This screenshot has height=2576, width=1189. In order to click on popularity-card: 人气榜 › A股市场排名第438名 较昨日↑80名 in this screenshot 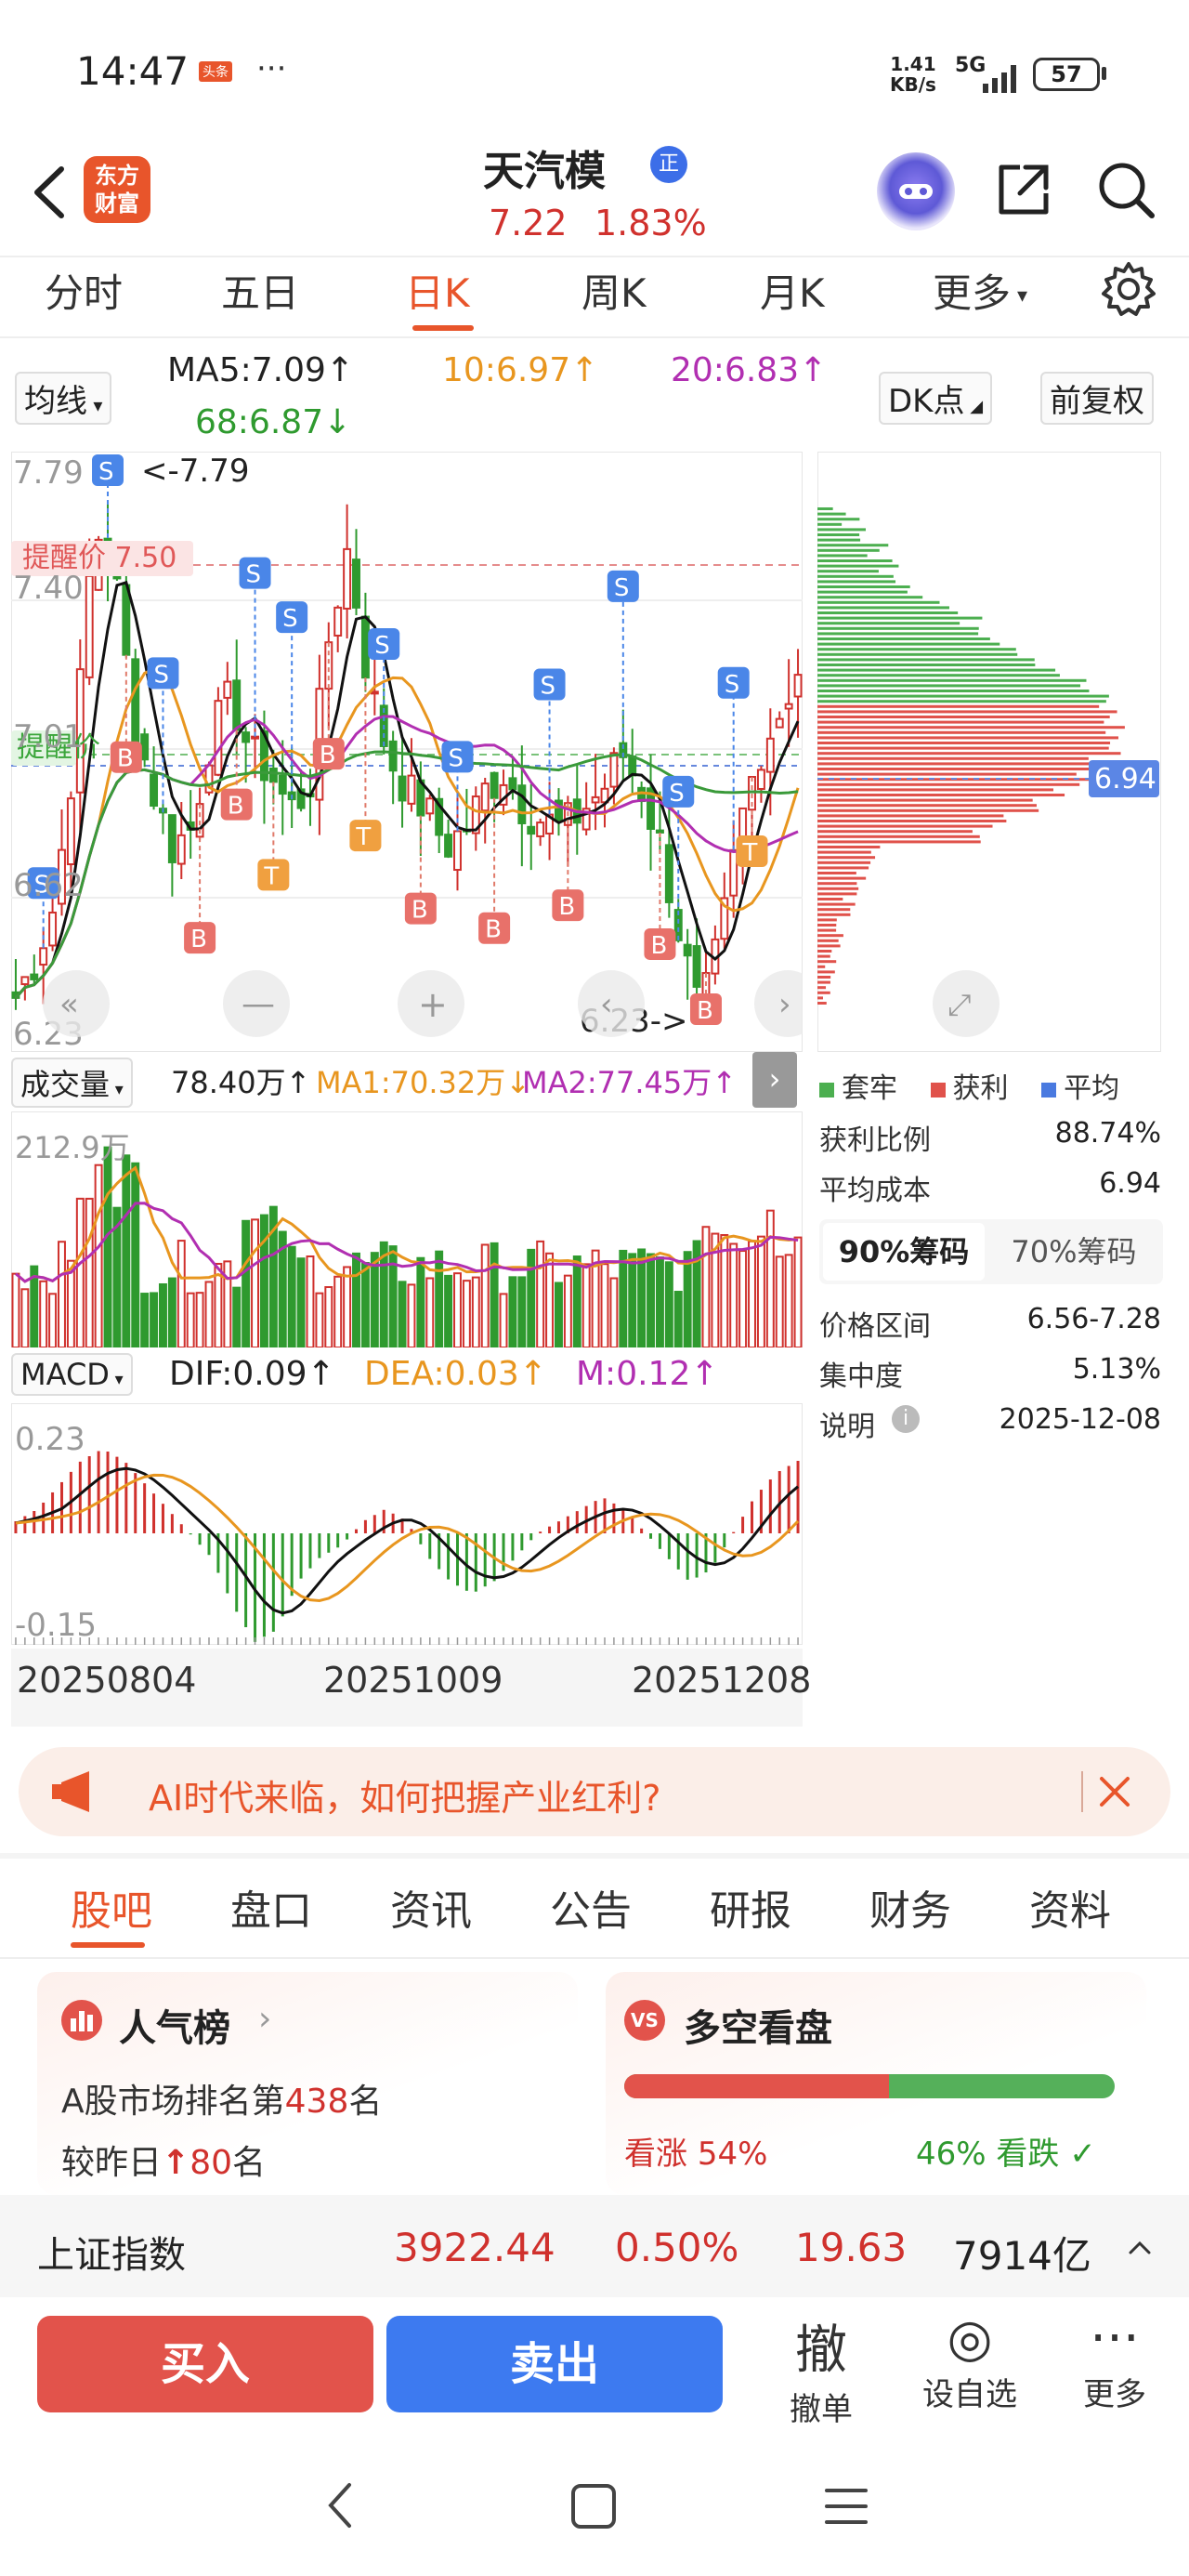, I will do `click(307, 2083)`.